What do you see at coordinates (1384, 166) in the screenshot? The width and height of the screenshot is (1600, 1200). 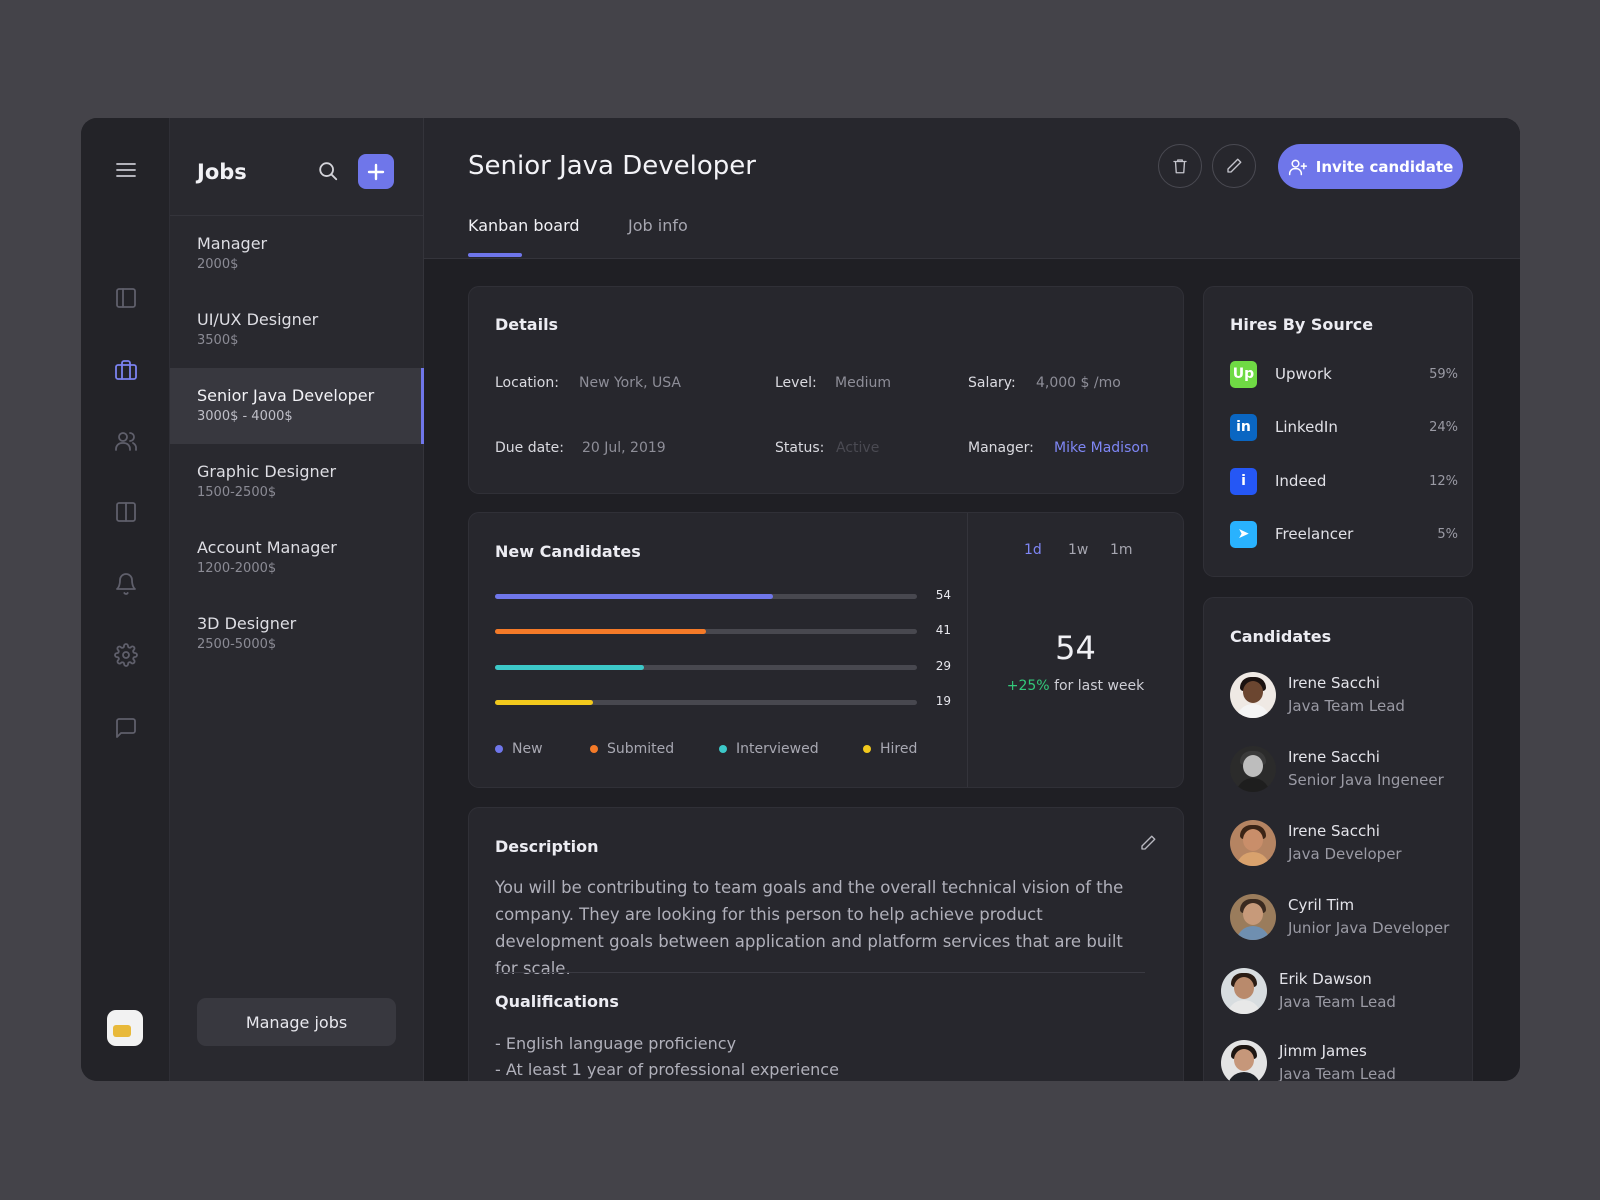 I see `invite-candidate-label: Invite candidate` at bounding box center [1384, 166].